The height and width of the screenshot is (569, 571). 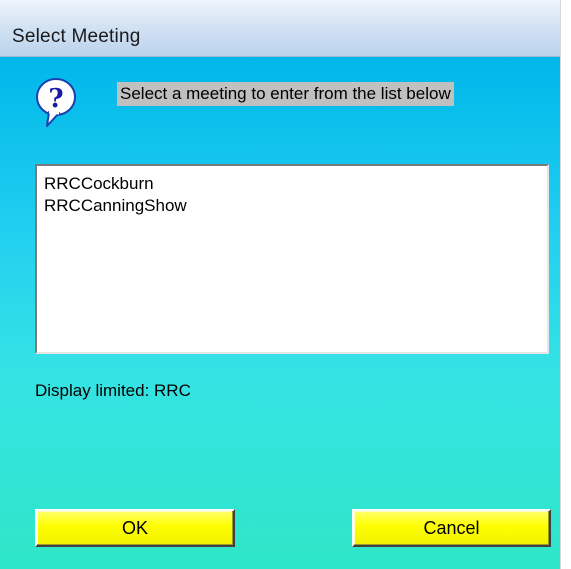 I want to click on display-limited-label: Display limited: RRC, so click(x=113, y=390).